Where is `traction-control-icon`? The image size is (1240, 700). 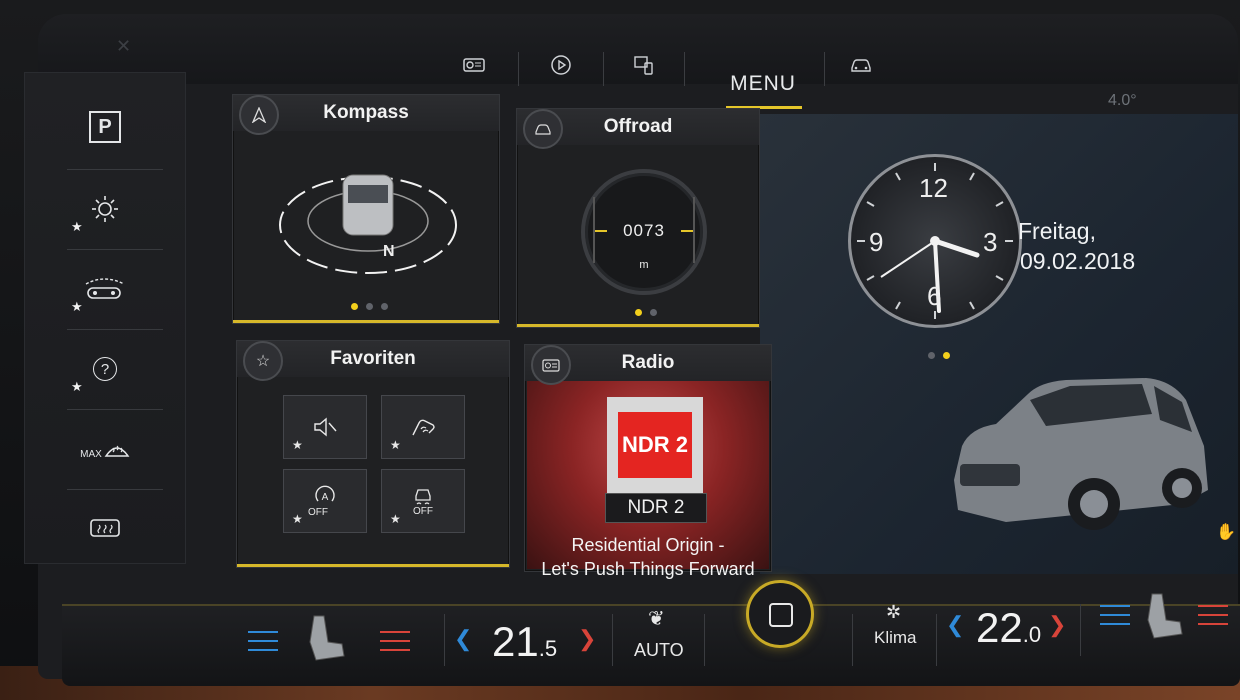 traction-control-icon is located at coordinates (423, 496).